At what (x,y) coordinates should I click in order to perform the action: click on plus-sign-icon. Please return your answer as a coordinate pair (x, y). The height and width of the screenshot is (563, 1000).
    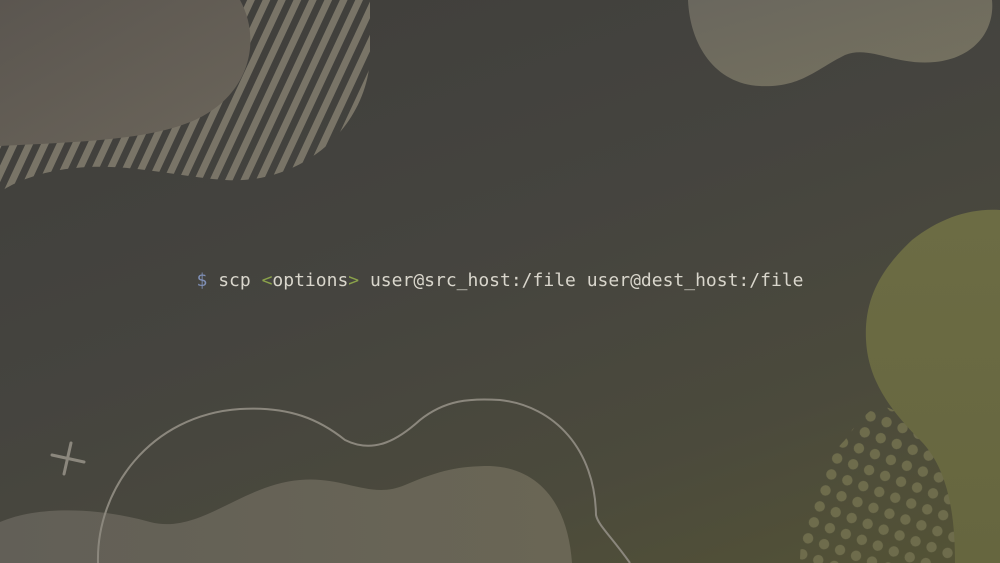
    Looking at the image, I should click on (68, 458).